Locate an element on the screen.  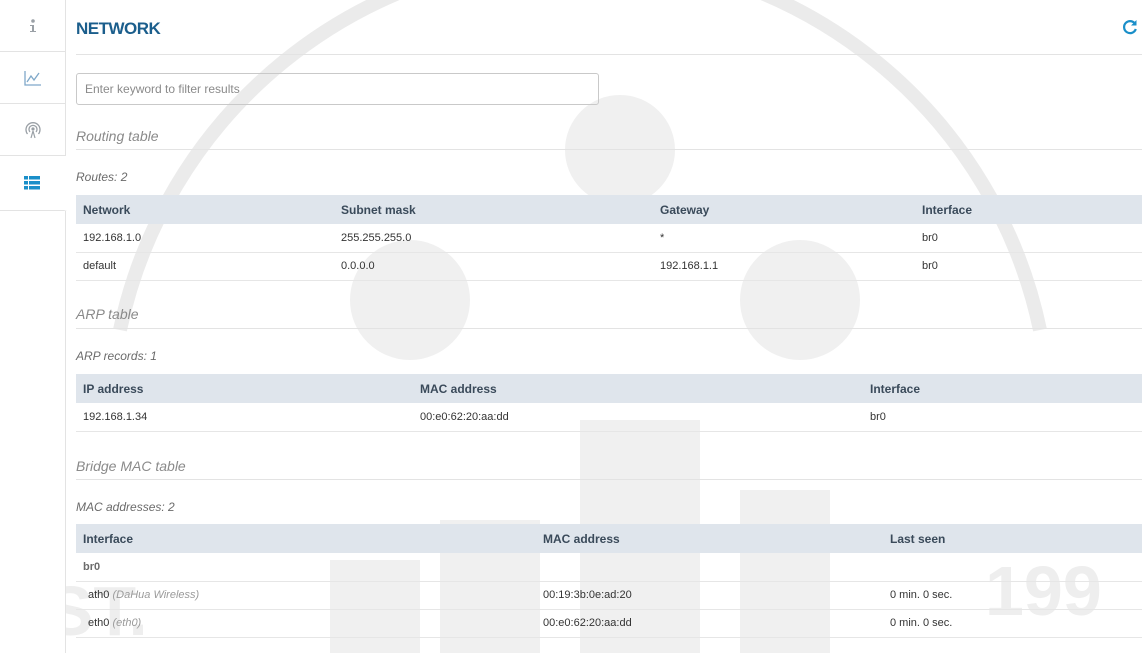
table-header-row: Interface MAC address Last seen is located at coordinates (609, 538).